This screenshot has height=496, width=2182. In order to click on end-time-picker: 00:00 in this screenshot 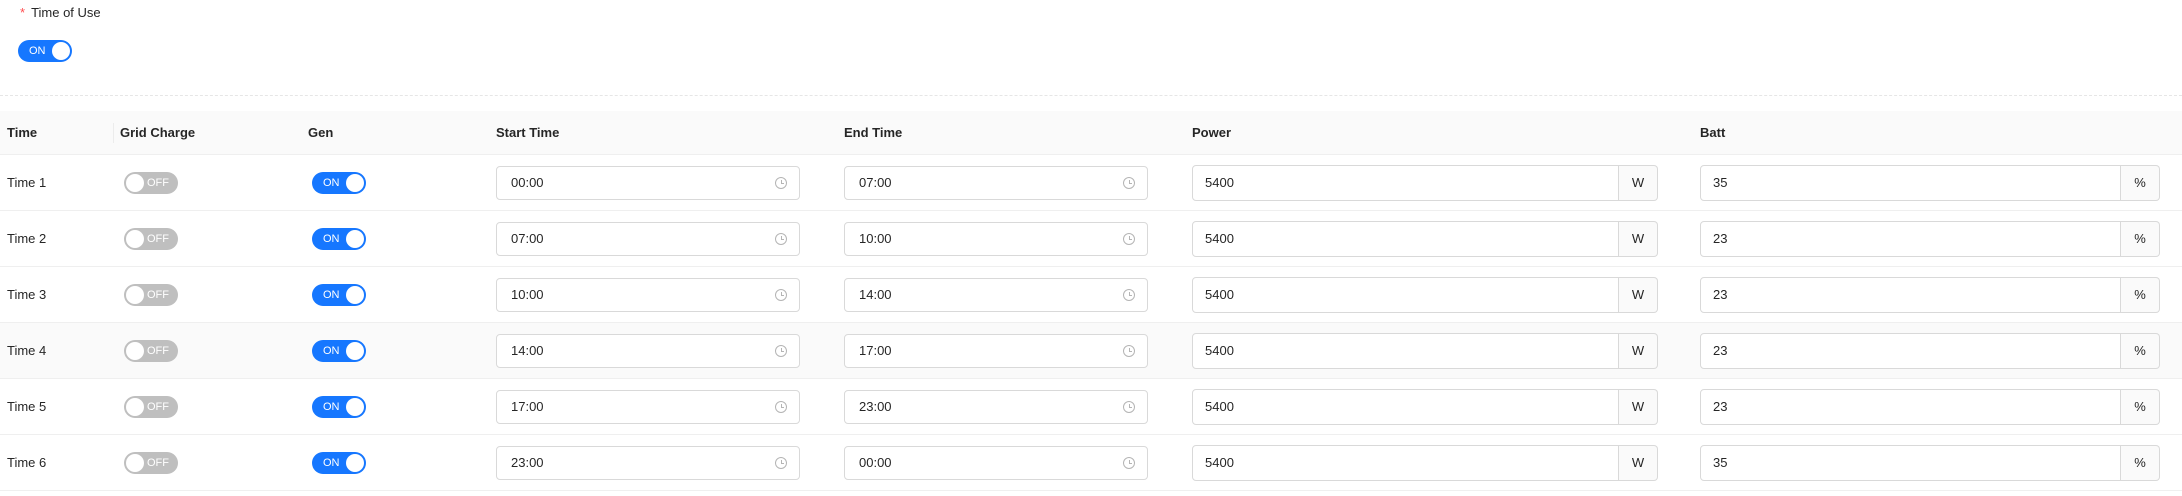, I will do `click(996, 462)`.